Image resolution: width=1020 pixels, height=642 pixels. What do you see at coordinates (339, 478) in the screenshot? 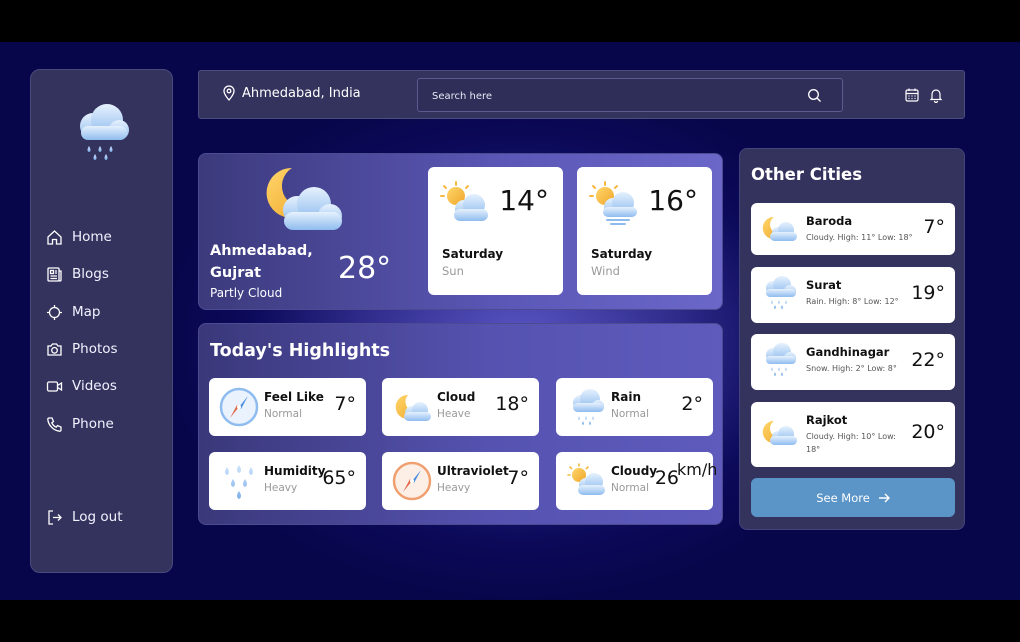
I see `highlight-value: 65°` at bounding box center [339, 478].